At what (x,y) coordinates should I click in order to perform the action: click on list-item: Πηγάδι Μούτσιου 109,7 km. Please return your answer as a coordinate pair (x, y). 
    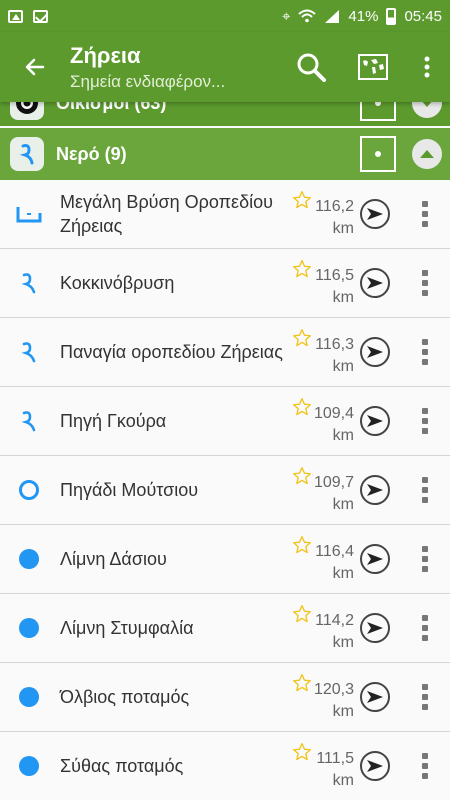
    Looking at the image, I should click on (225, 490).